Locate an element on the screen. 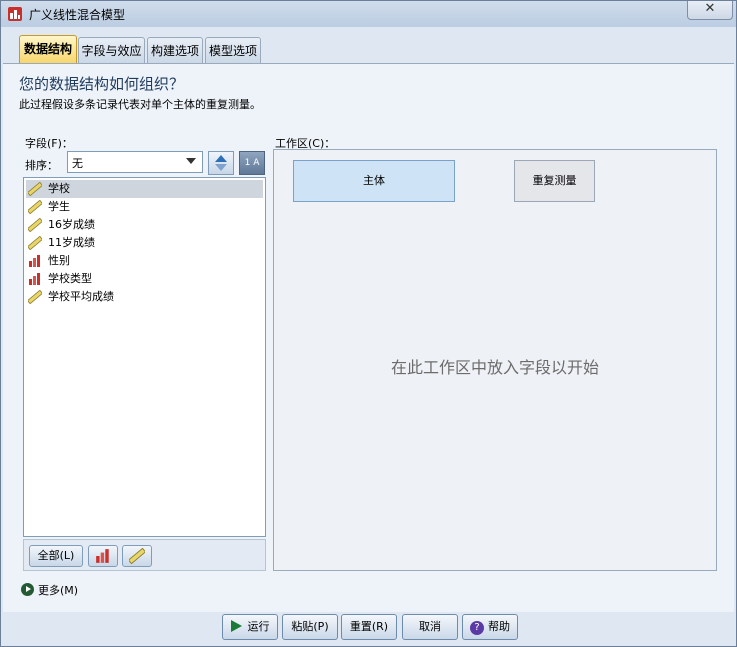 This screenshot has width=737, height=647. list-item-label: 16岁成绩 is located at coordinates (71, 224).